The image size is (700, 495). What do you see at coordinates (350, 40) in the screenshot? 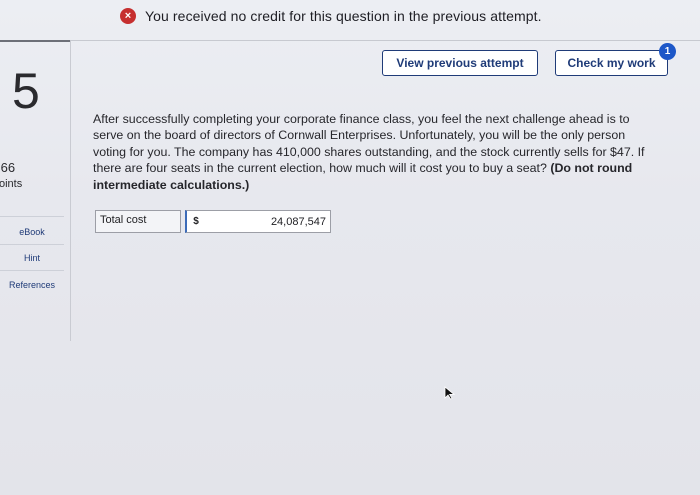
I see `top-divider` at bounding box center [350, 40].